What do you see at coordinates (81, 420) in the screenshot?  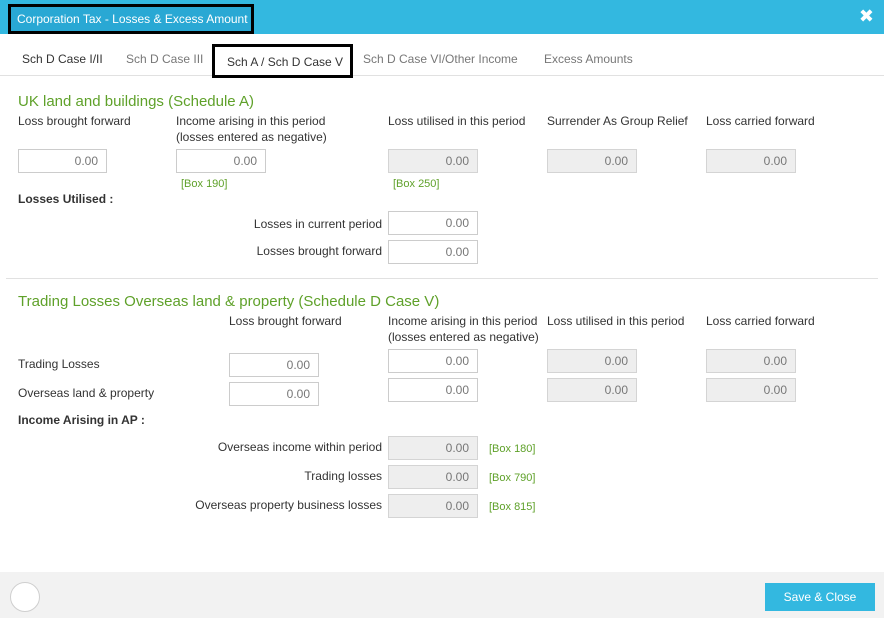 I see `income-arising-heading: Income Arising in AP :` at bounding box center [81, 420].